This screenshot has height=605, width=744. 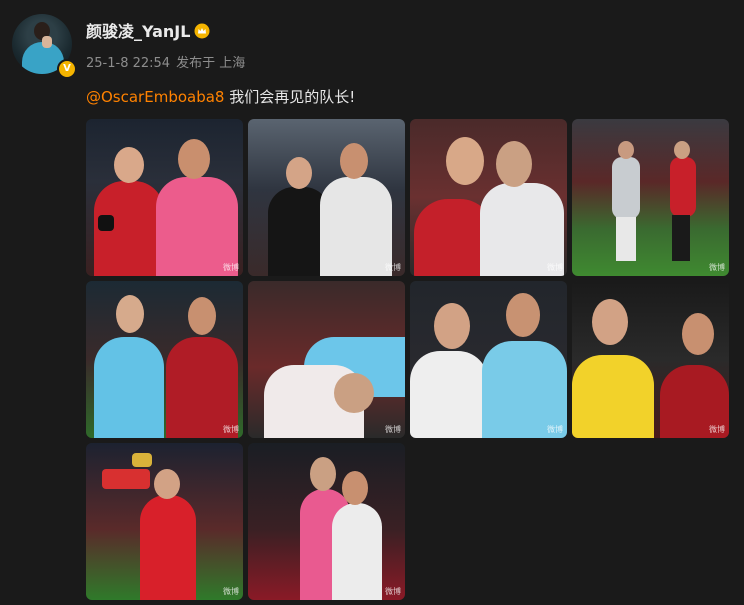 What do you see at coordinates (164, 521) in the screenshot?
I see `photo-9: 微博` at bounding box center [164, 521].